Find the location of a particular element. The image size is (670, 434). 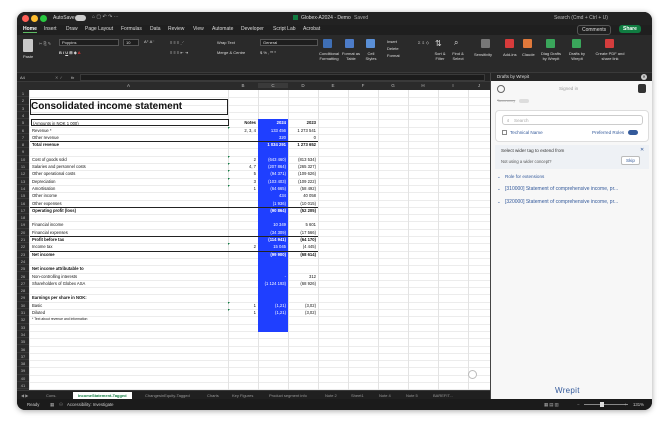

row-header: 34 is located at coordinates (23, 335).